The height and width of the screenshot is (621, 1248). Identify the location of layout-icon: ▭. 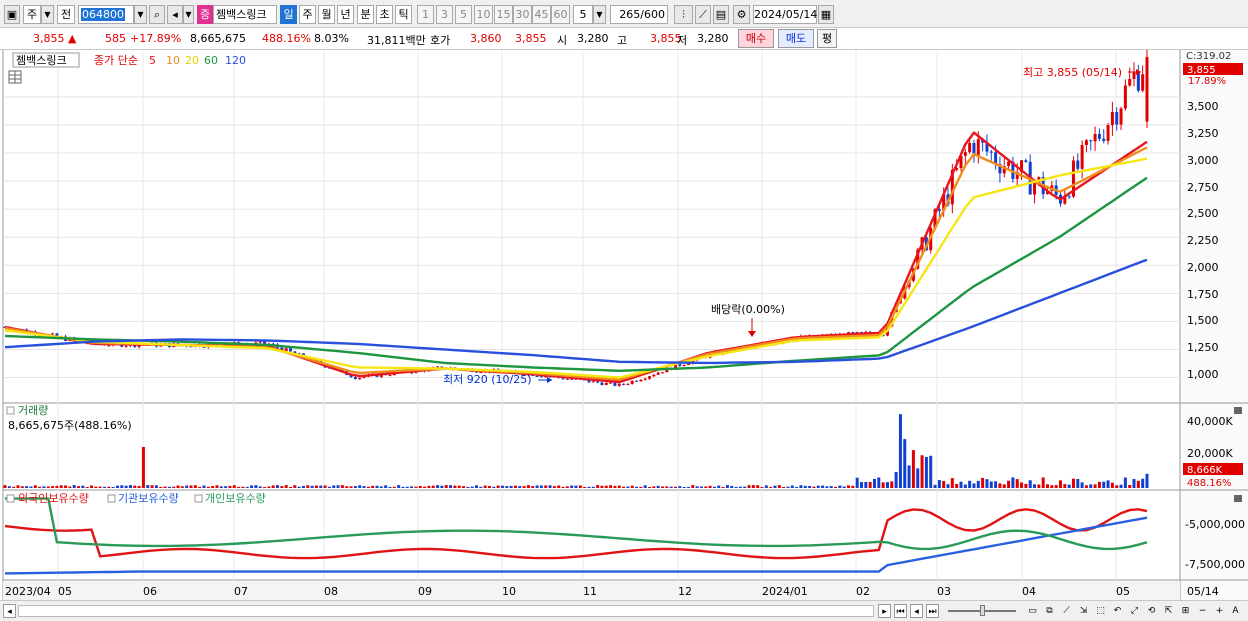
(1032, 611).